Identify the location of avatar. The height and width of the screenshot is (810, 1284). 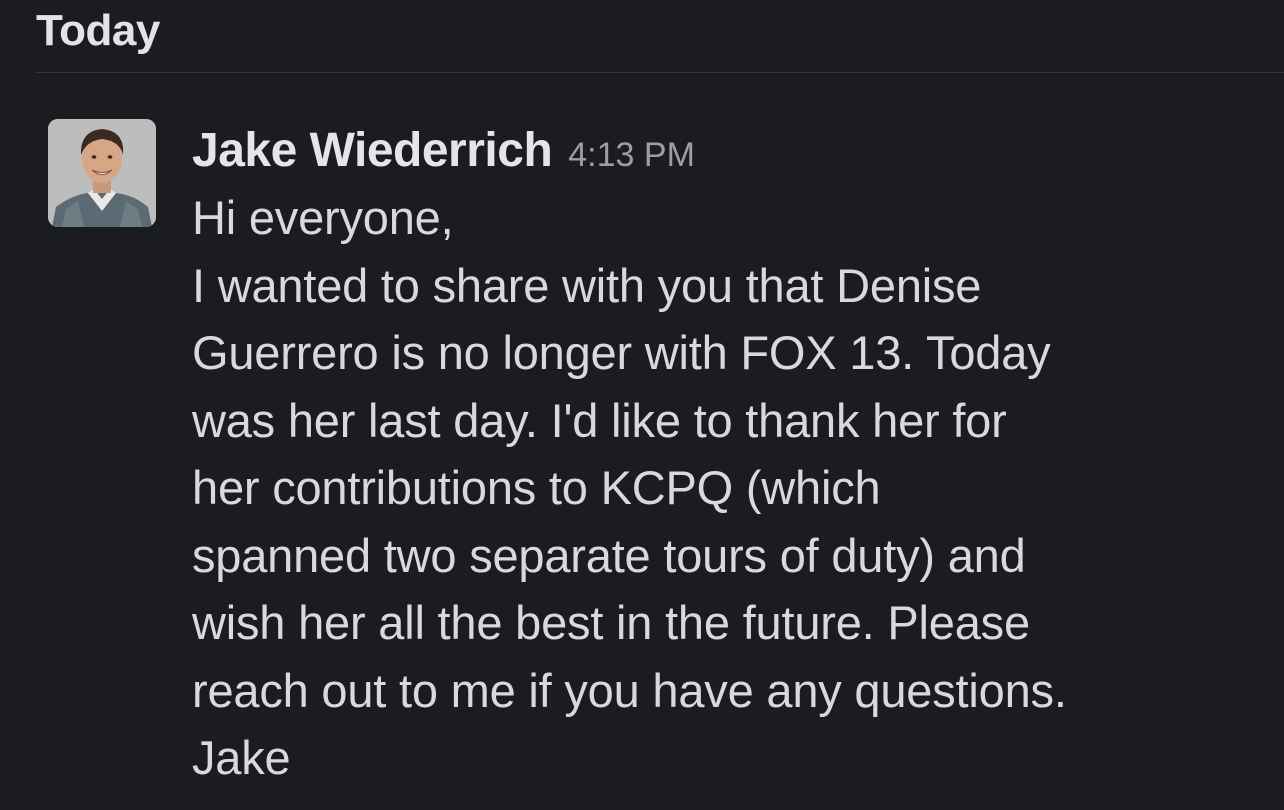
(102, 173).